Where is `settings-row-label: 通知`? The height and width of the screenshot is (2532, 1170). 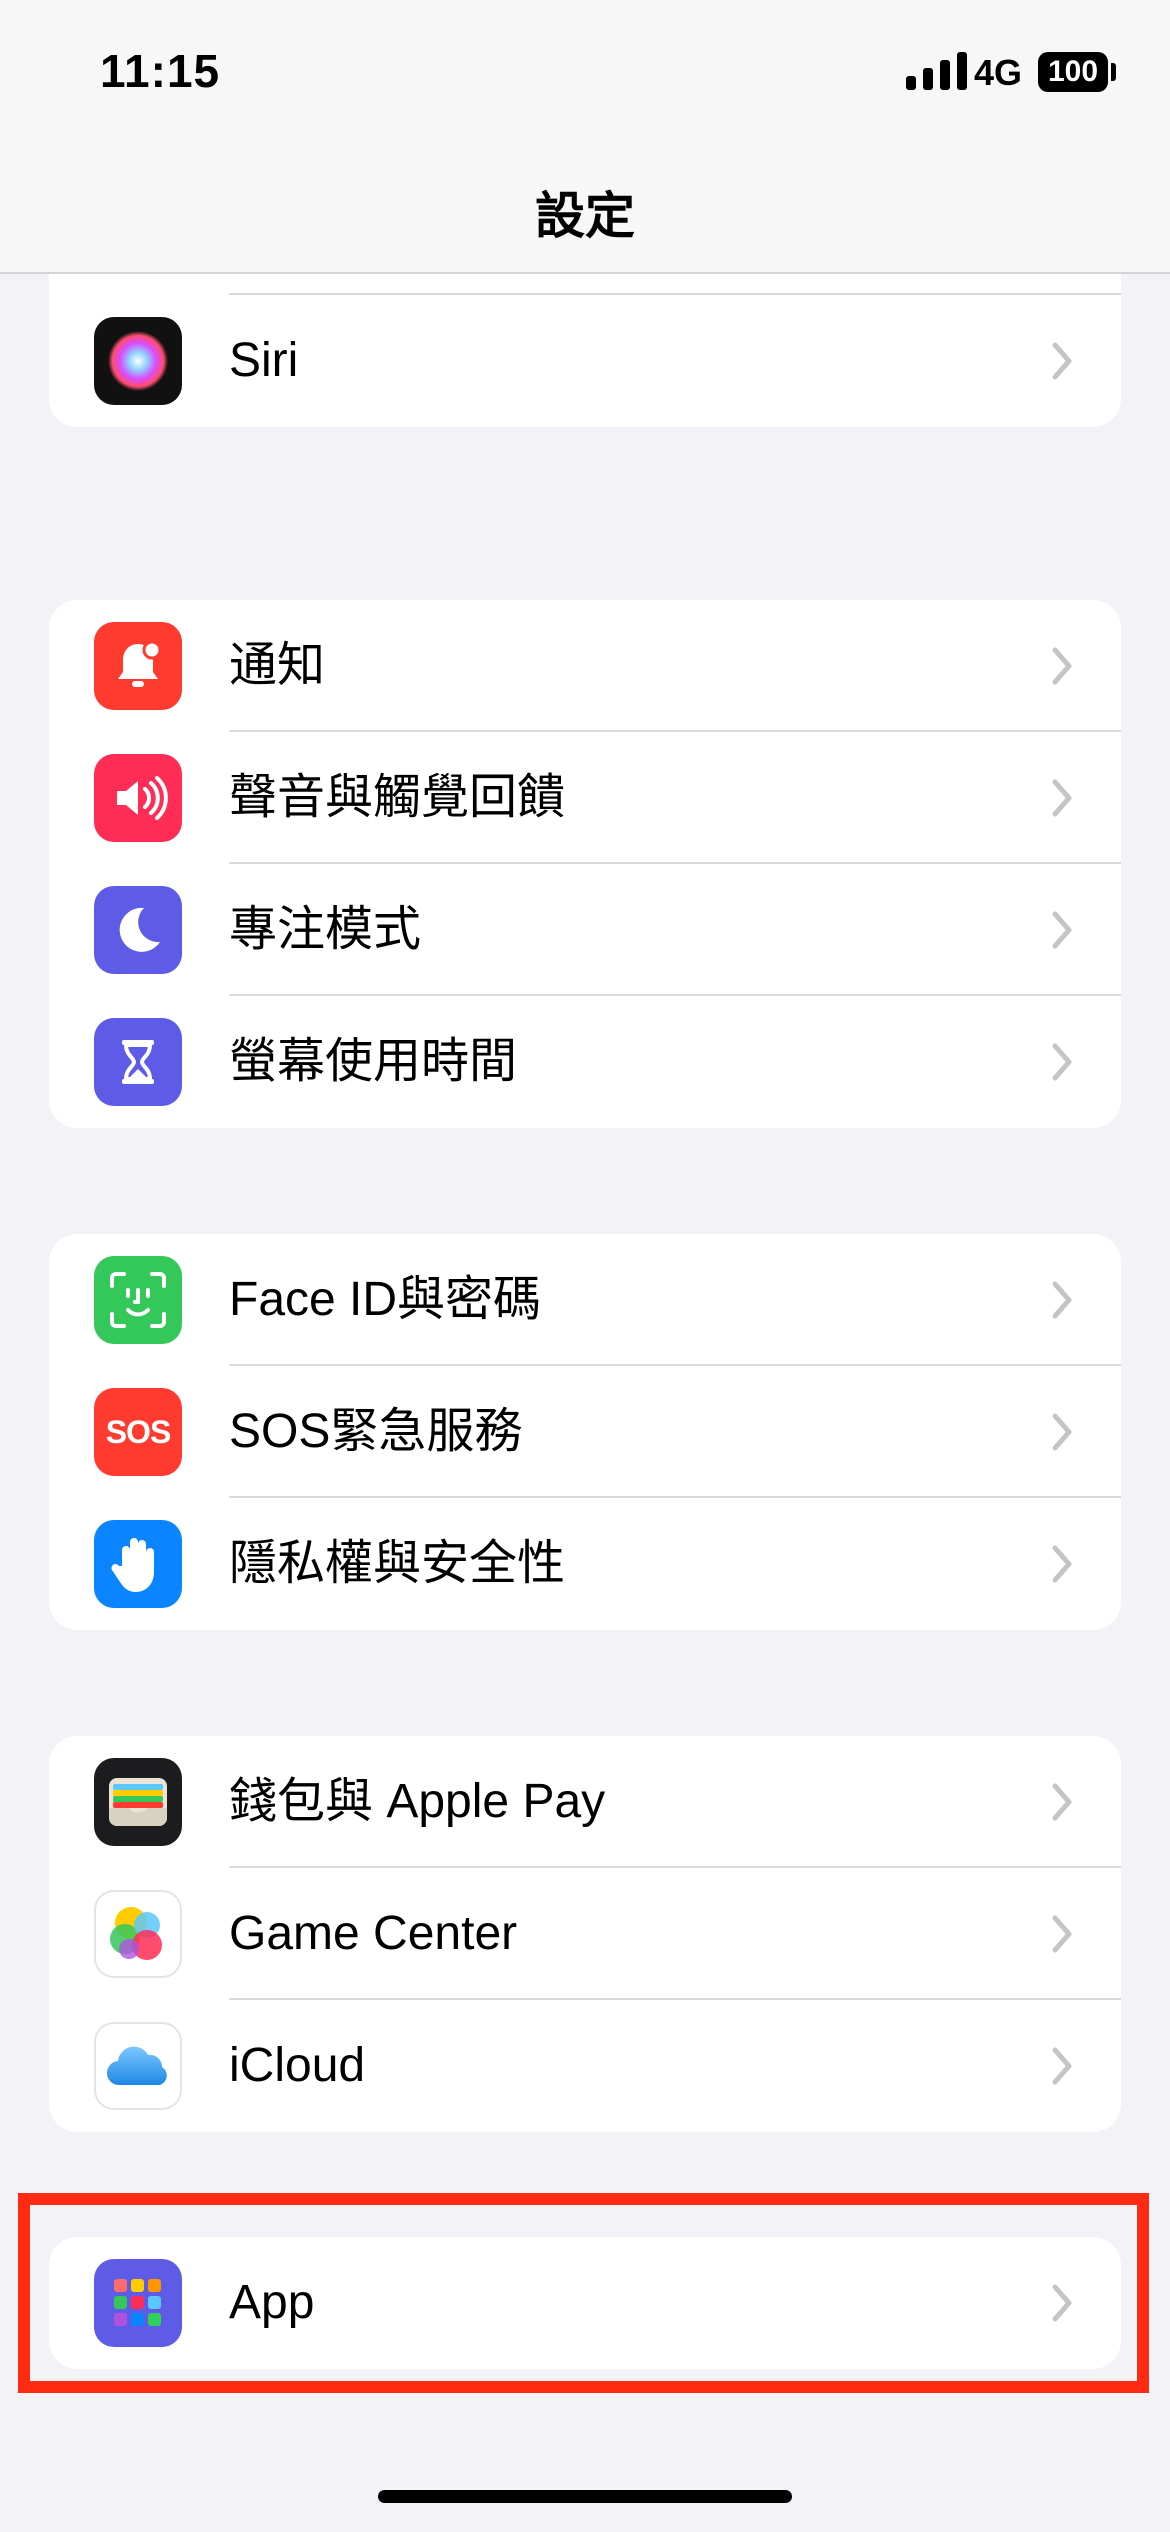
settings-row-label: 通知 is located at coordinates (277, 665).